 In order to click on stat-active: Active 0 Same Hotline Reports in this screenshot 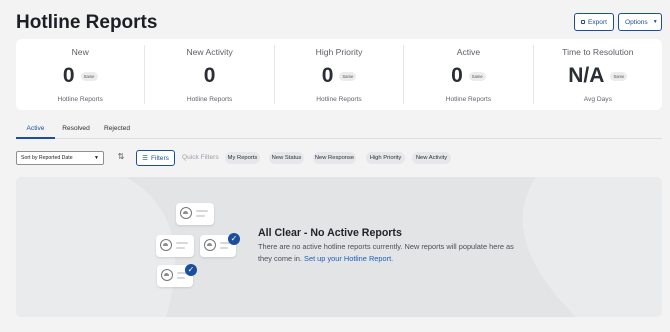, I will do `click(469, 74)`.